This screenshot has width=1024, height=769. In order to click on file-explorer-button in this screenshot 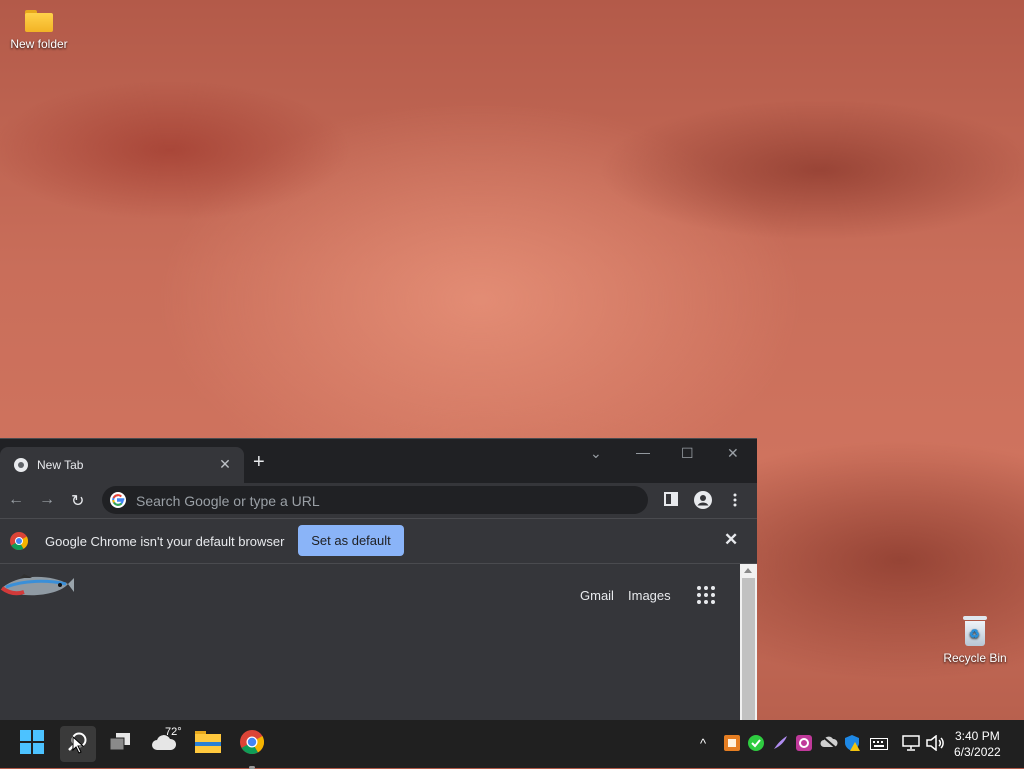, I will do `click(208, 744)`.